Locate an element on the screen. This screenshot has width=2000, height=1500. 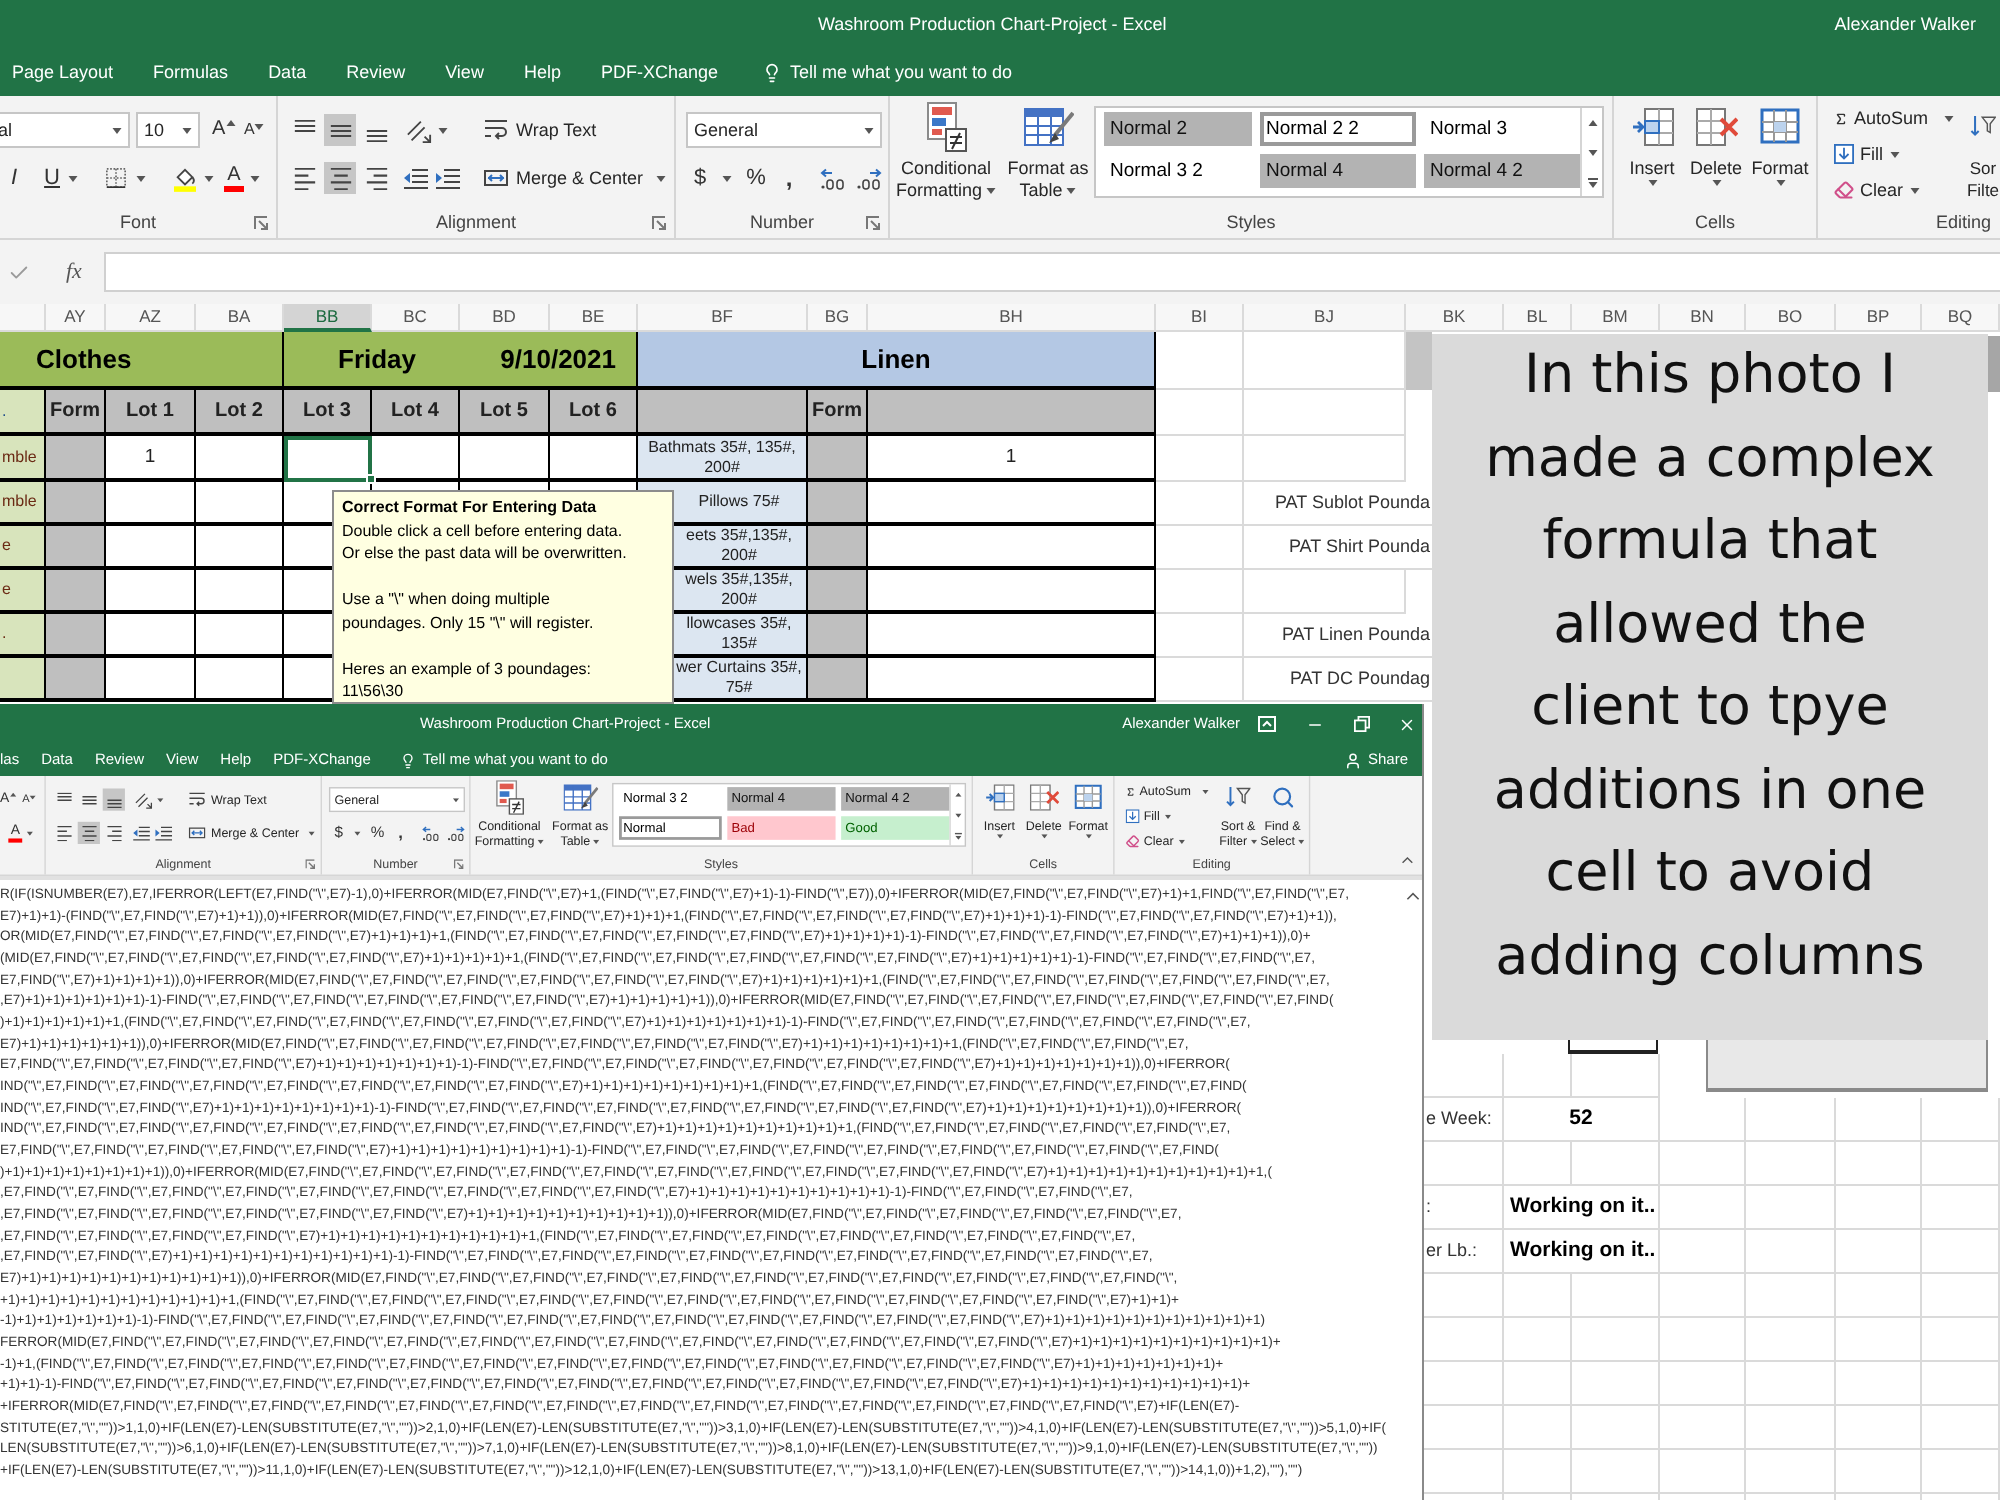
tooltip-title: Correct Format For Entering Data is located at coordinates (470, 507).